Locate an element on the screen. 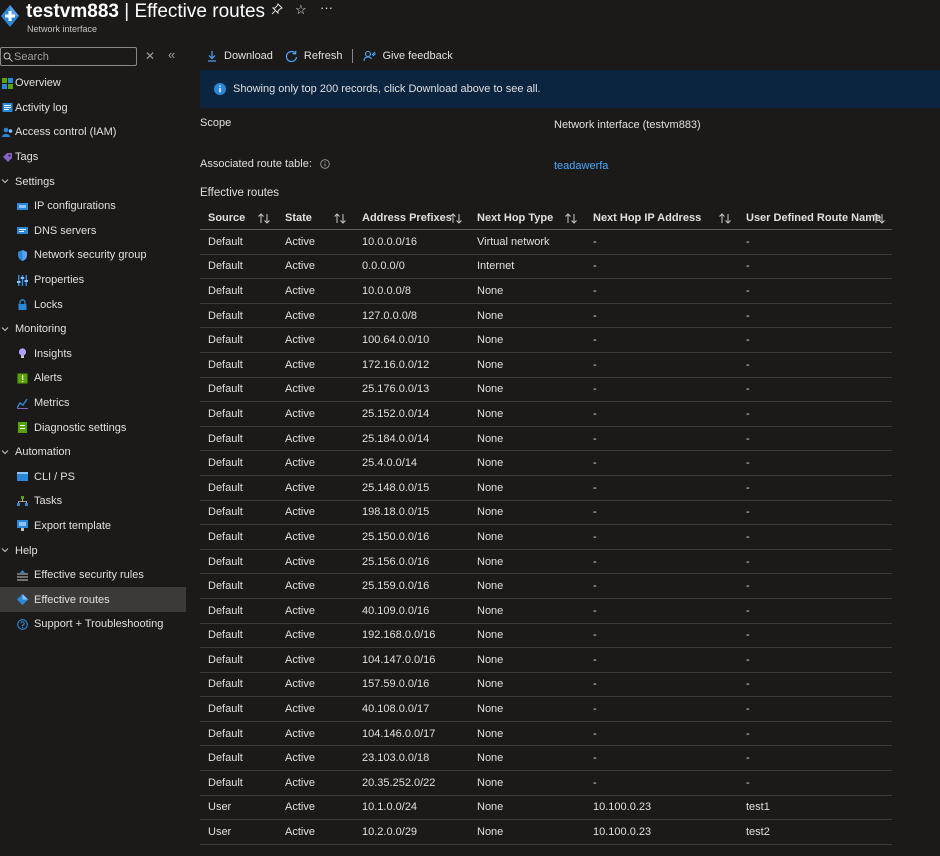 This screenshot has width=940, height=856. route-table-link: teadawerfa is located at coordinates (581, 166).